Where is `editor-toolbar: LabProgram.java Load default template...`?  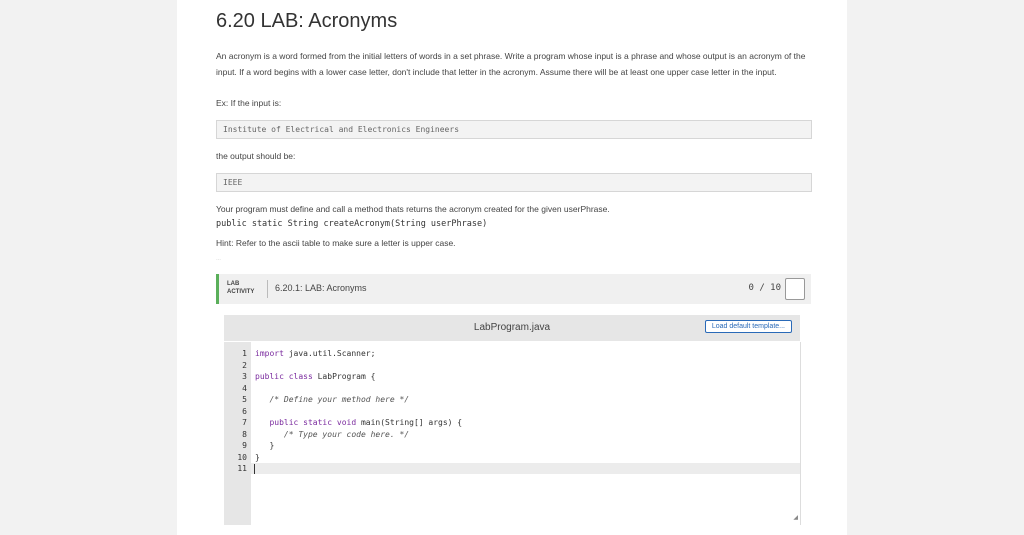
editor-toolbar: LabProgram.java Load default template... is located at coordinates (512, 328).